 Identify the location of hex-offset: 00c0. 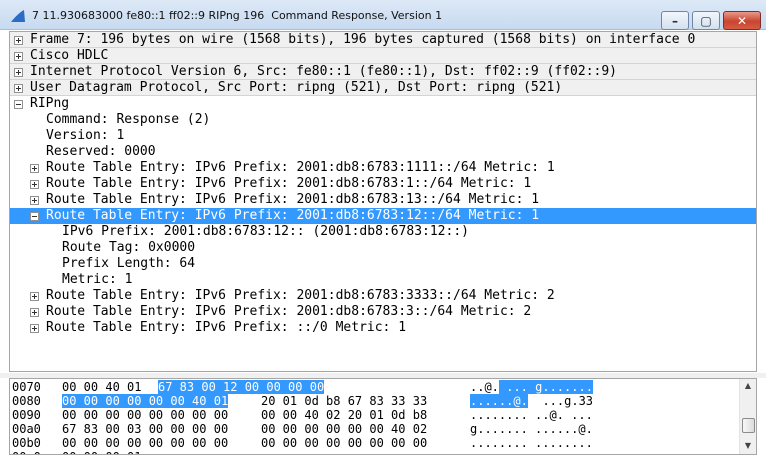
(26, 452).